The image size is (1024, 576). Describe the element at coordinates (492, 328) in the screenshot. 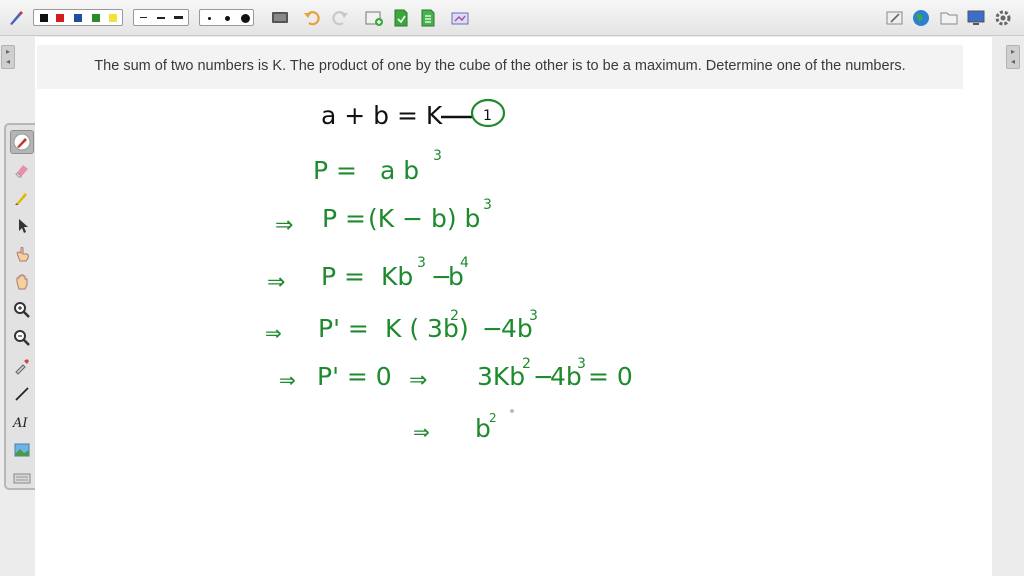

I see `line5-op: −` at that location.